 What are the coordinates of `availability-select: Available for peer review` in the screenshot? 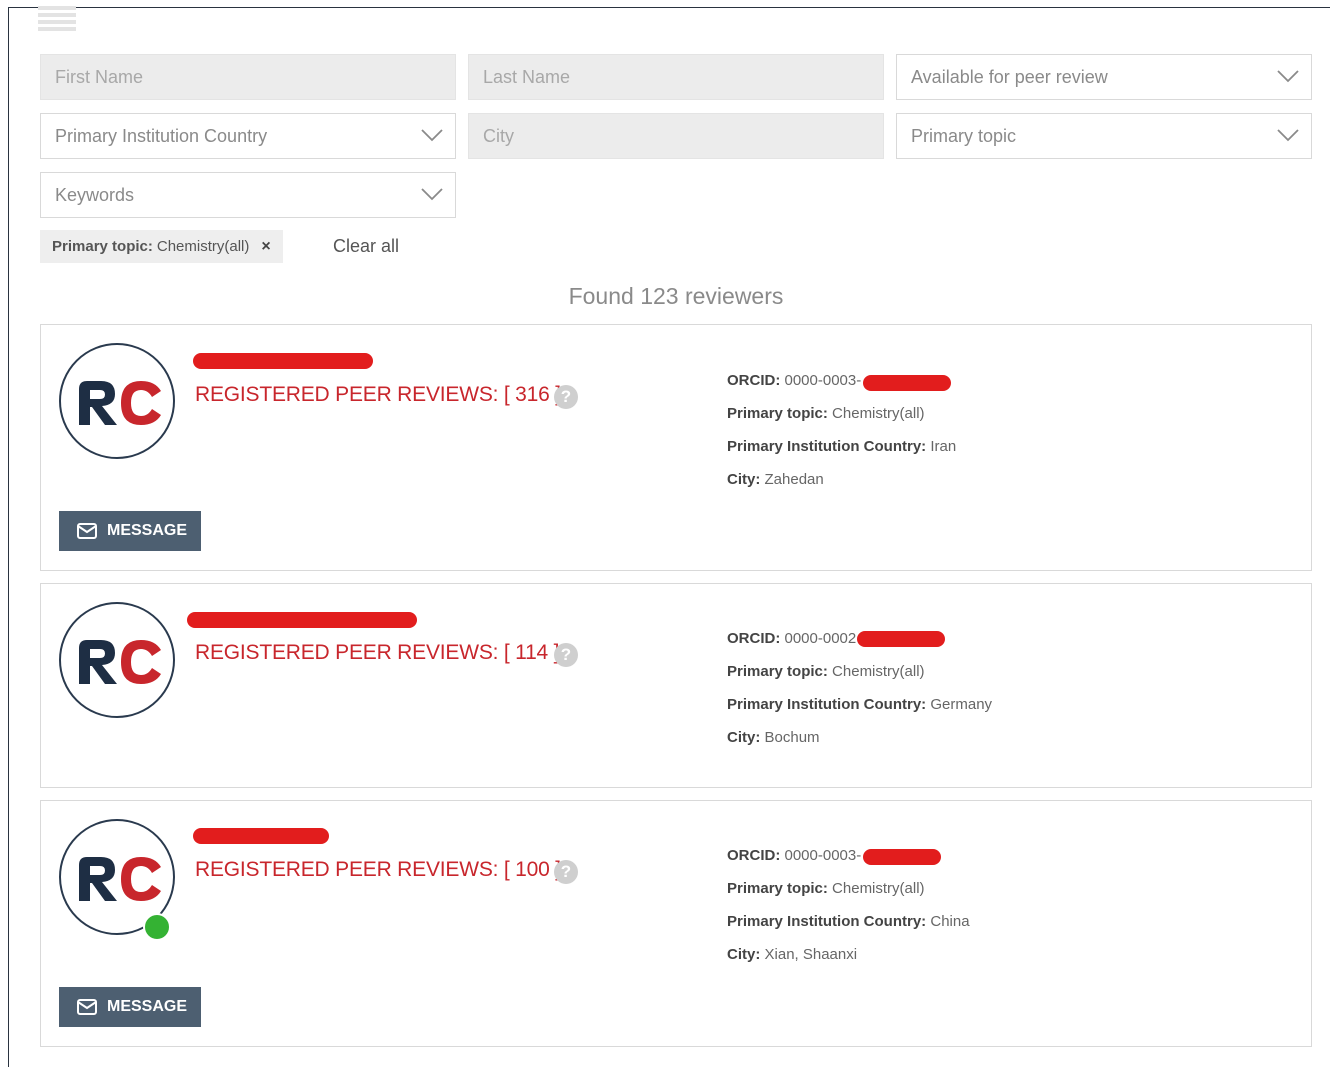 It's located at (1104, 77).